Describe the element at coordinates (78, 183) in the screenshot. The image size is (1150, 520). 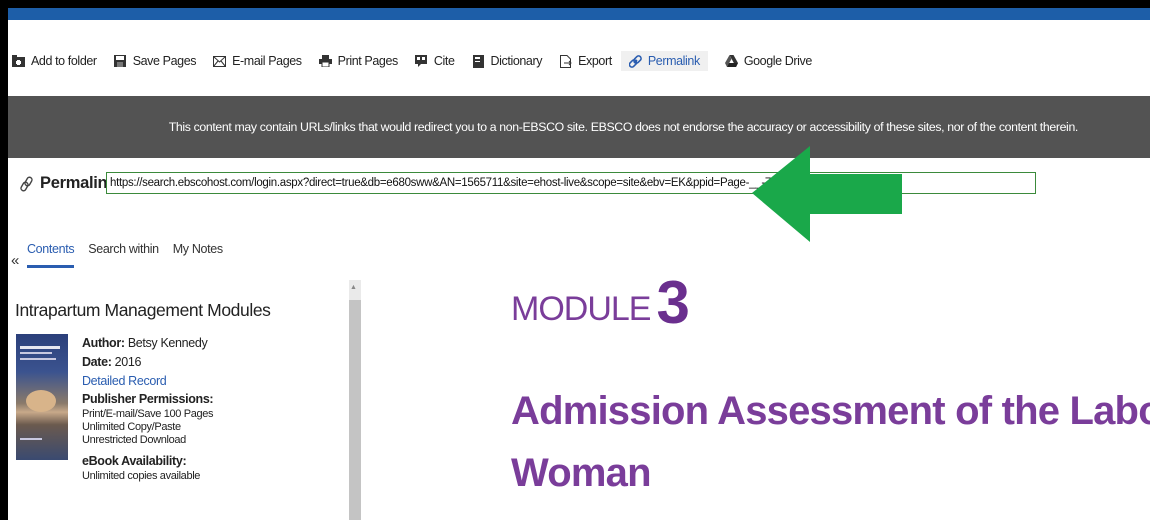
I see `permalink-label: Permalink` at that location.